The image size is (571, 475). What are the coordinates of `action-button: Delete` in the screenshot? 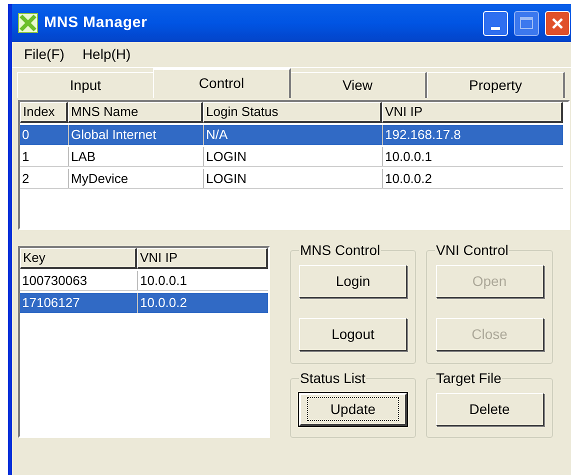 It's located at (490, 409).